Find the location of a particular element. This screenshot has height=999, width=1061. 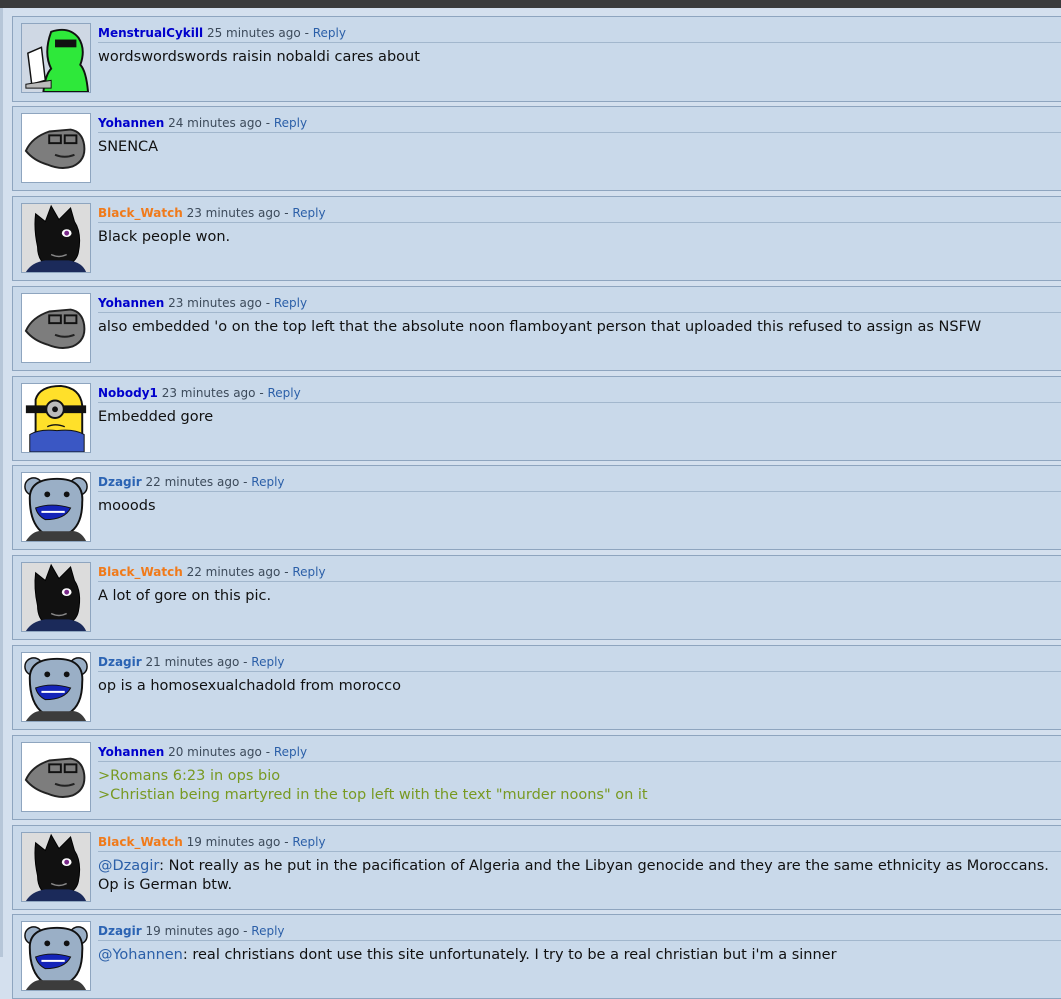

username-link: MenstrualCykill is located at coordinates (150, 33).